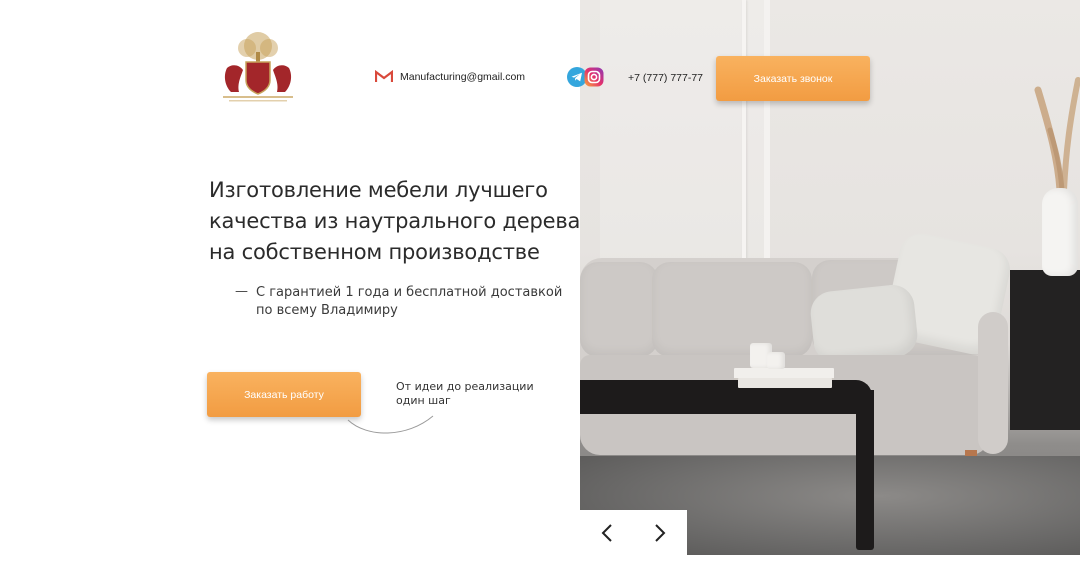 This screenshot has width=1080, height=585. Describe the element at coordinates (607, 533) in the screenshot. I see `chevron-left-icon` at that location.